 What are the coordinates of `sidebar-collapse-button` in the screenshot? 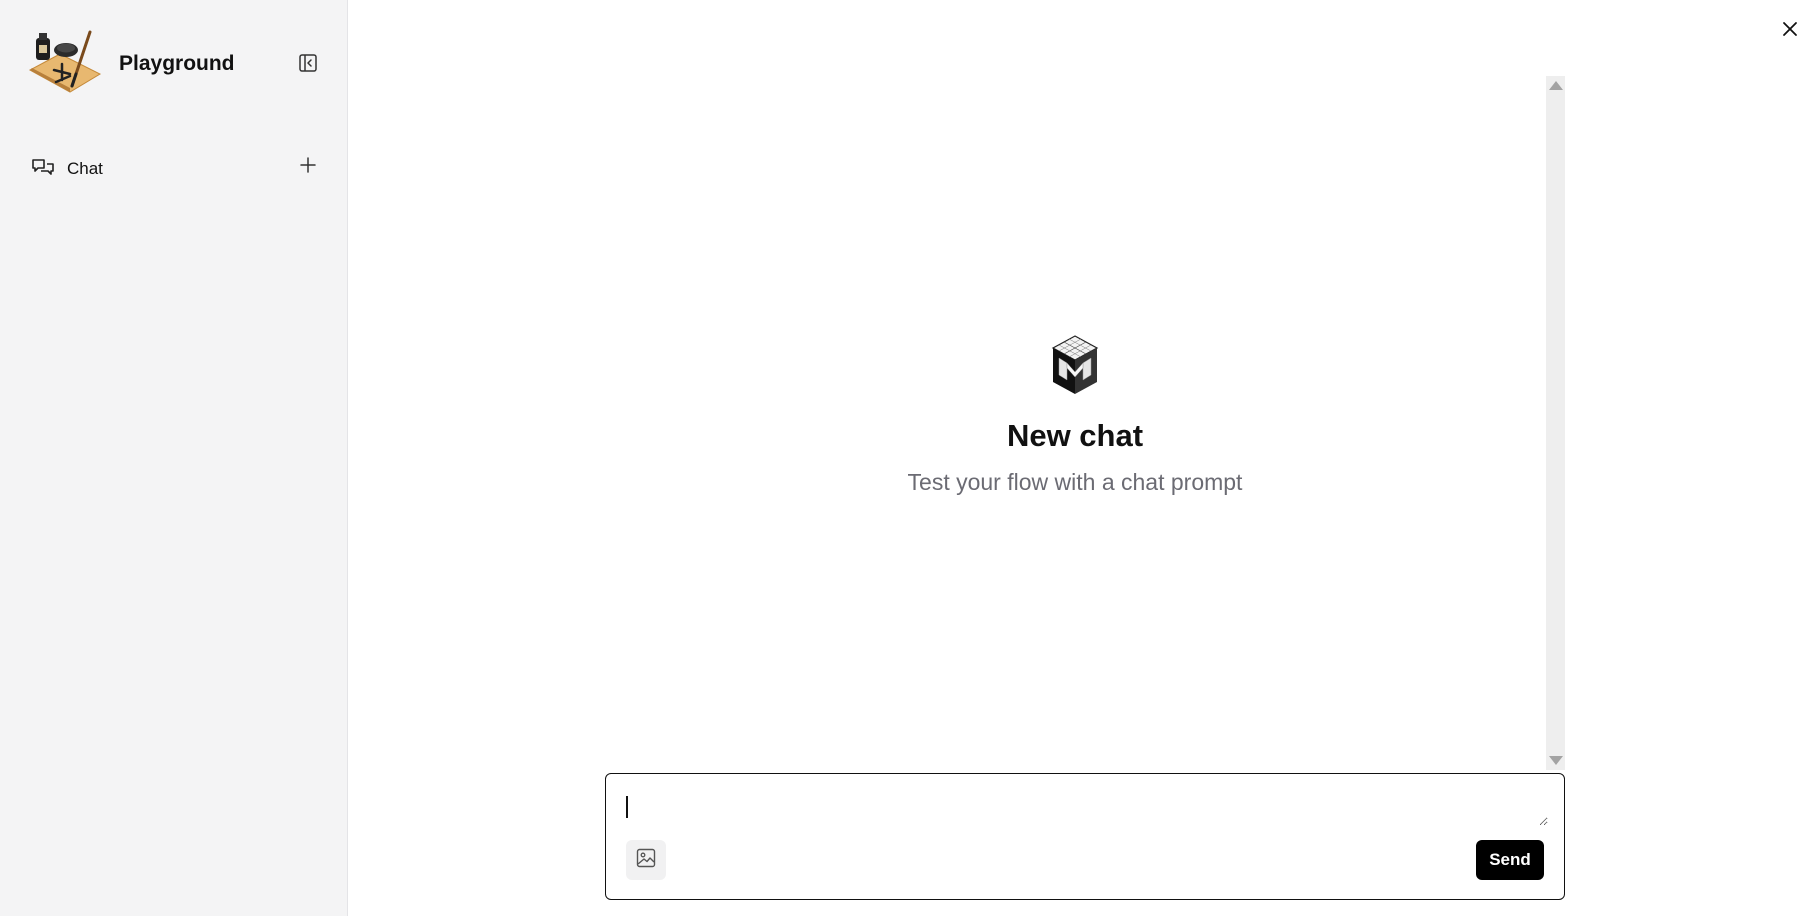 It's located at (308, 65).